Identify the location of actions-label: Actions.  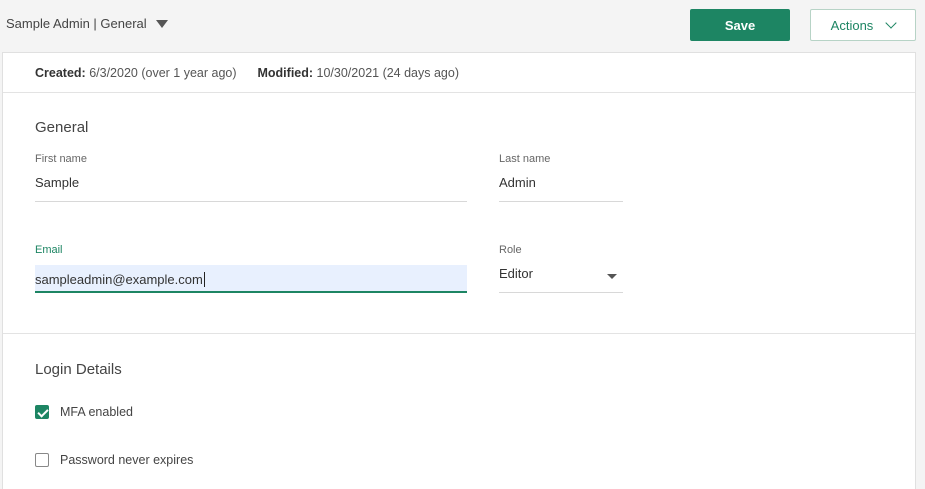
(852, 25).